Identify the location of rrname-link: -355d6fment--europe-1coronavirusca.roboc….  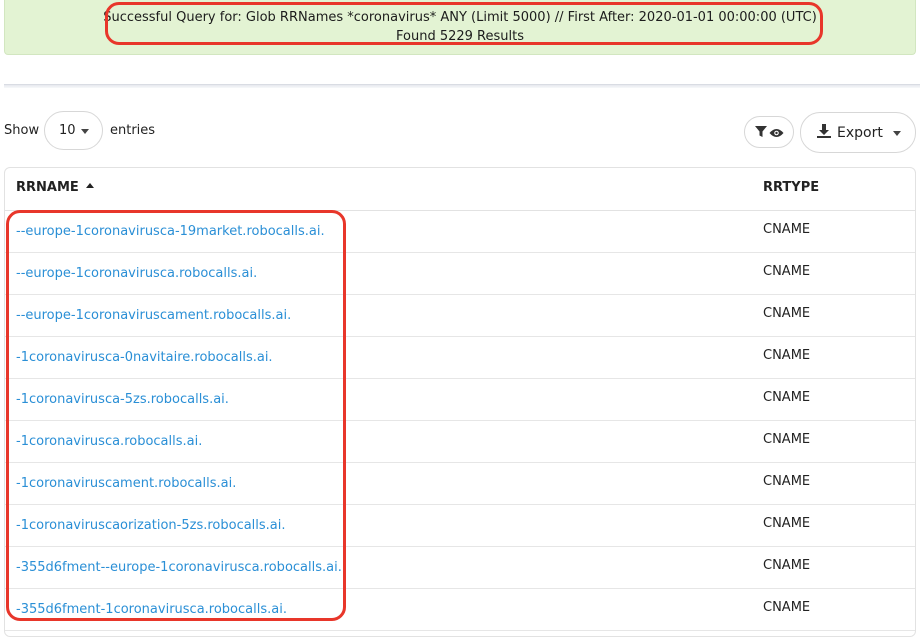
(179, 567).